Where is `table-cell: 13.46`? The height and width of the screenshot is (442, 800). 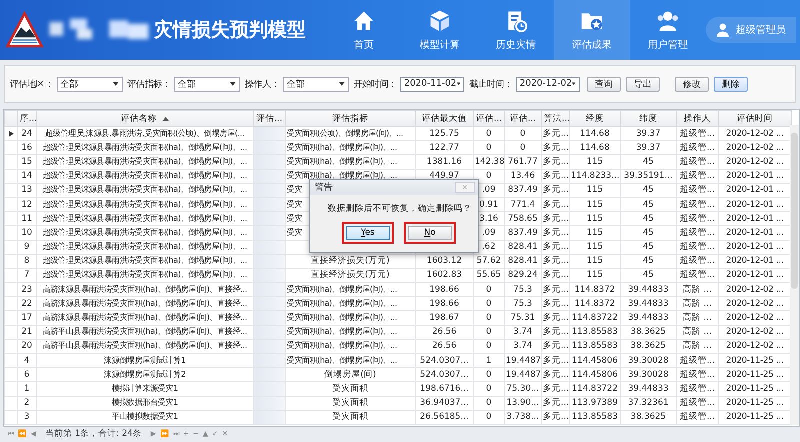 table-cell: 13.46 is located at coordinates (523, 176).